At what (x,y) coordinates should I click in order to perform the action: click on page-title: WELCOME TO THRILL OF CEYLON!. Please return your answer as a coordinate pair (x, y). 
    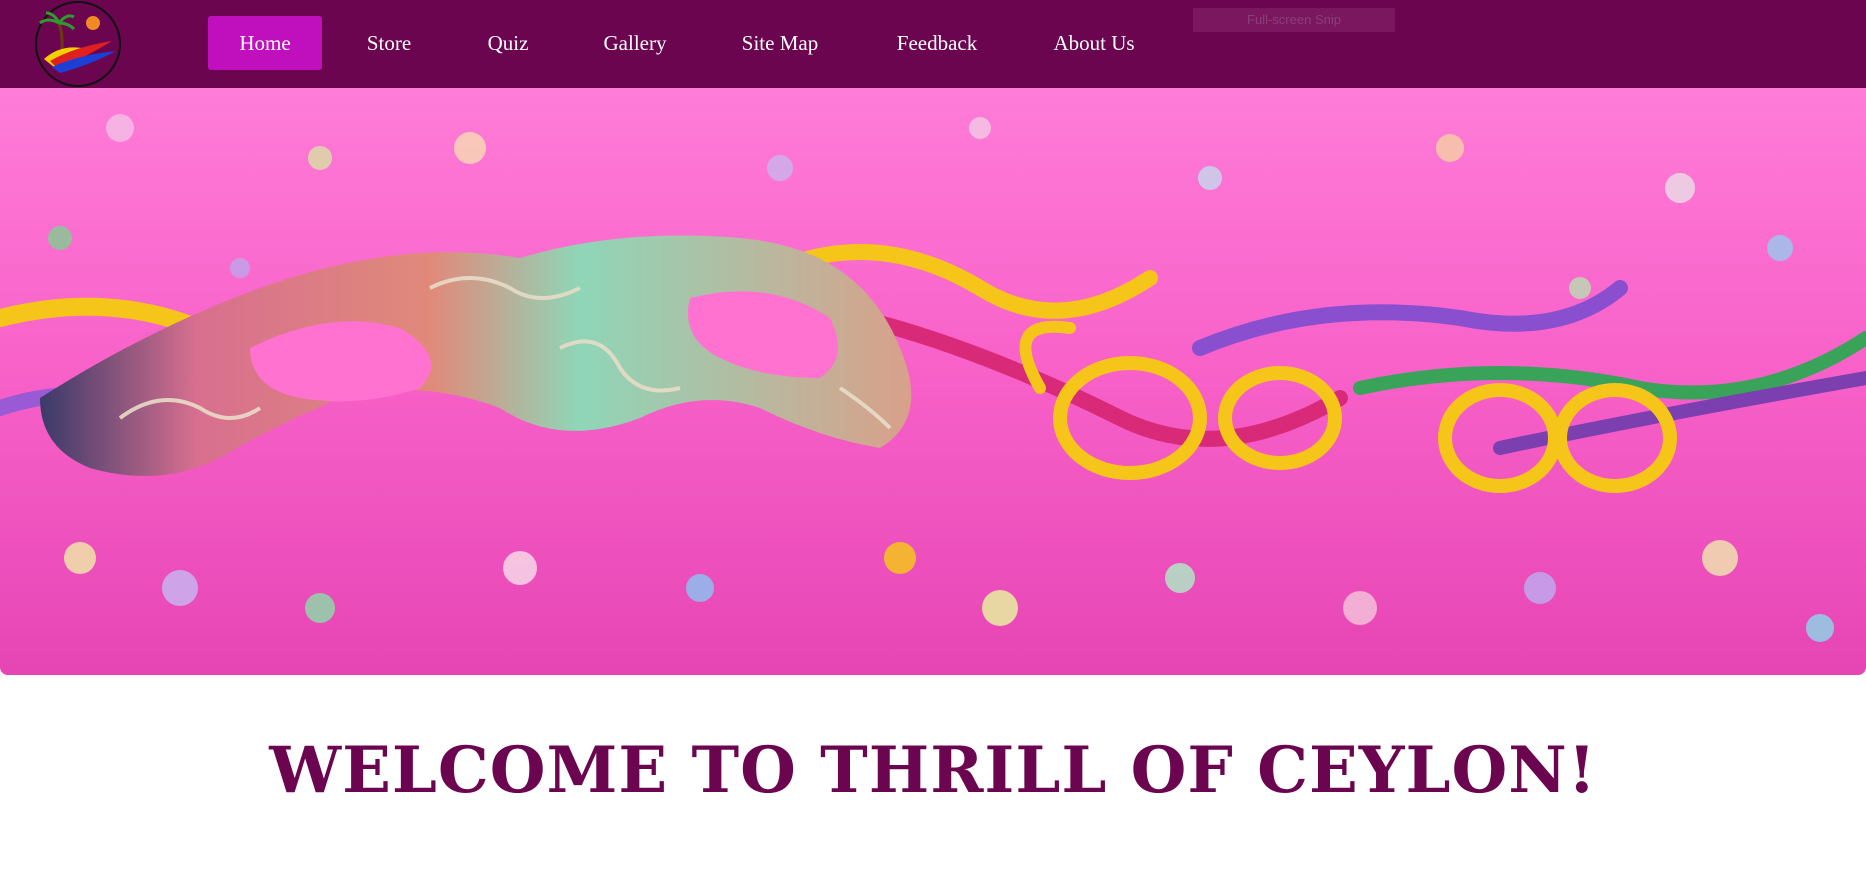
    Looking at the image, I should click on (933, 770).